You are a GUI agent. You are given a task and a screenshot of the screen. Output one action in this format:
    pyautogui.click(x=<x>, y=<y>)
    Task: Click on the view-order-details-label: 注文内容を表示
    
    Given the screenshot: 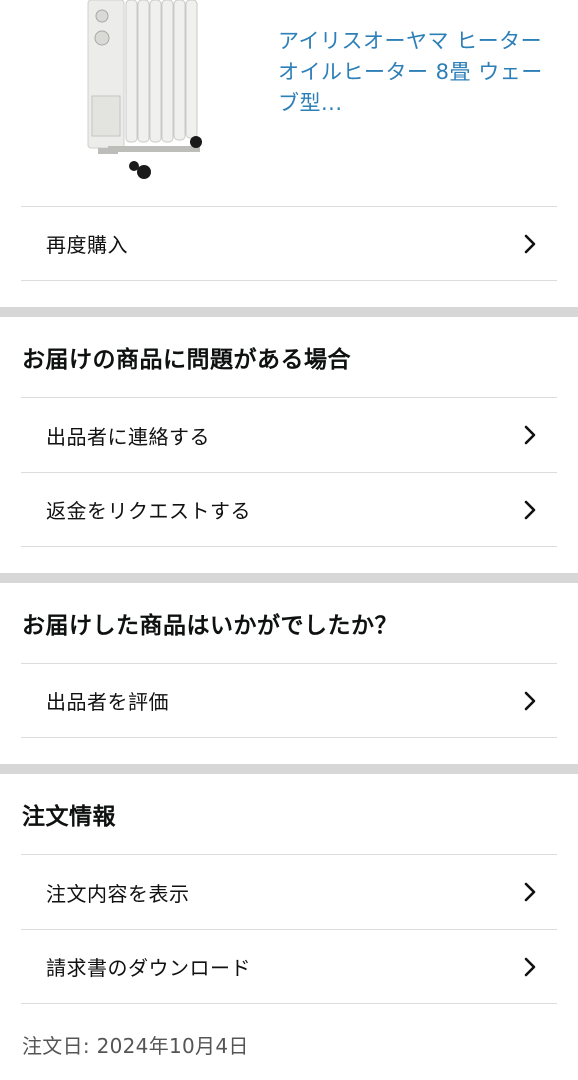 What is the action you would take?
    pyautogui.click(x=118, y=893)
    